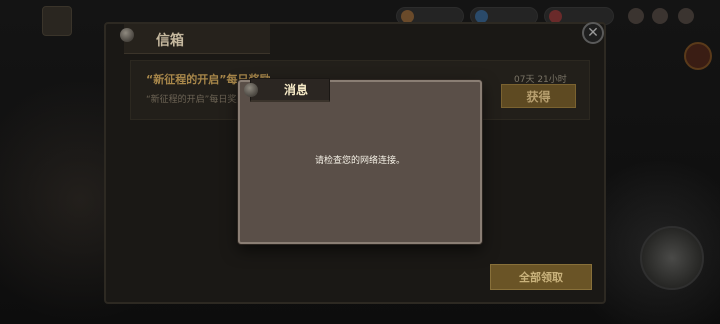  What do you see at coordinates (57, 21) in the screenshot?
I see `player-avatar` at bounding box center [57, 21].